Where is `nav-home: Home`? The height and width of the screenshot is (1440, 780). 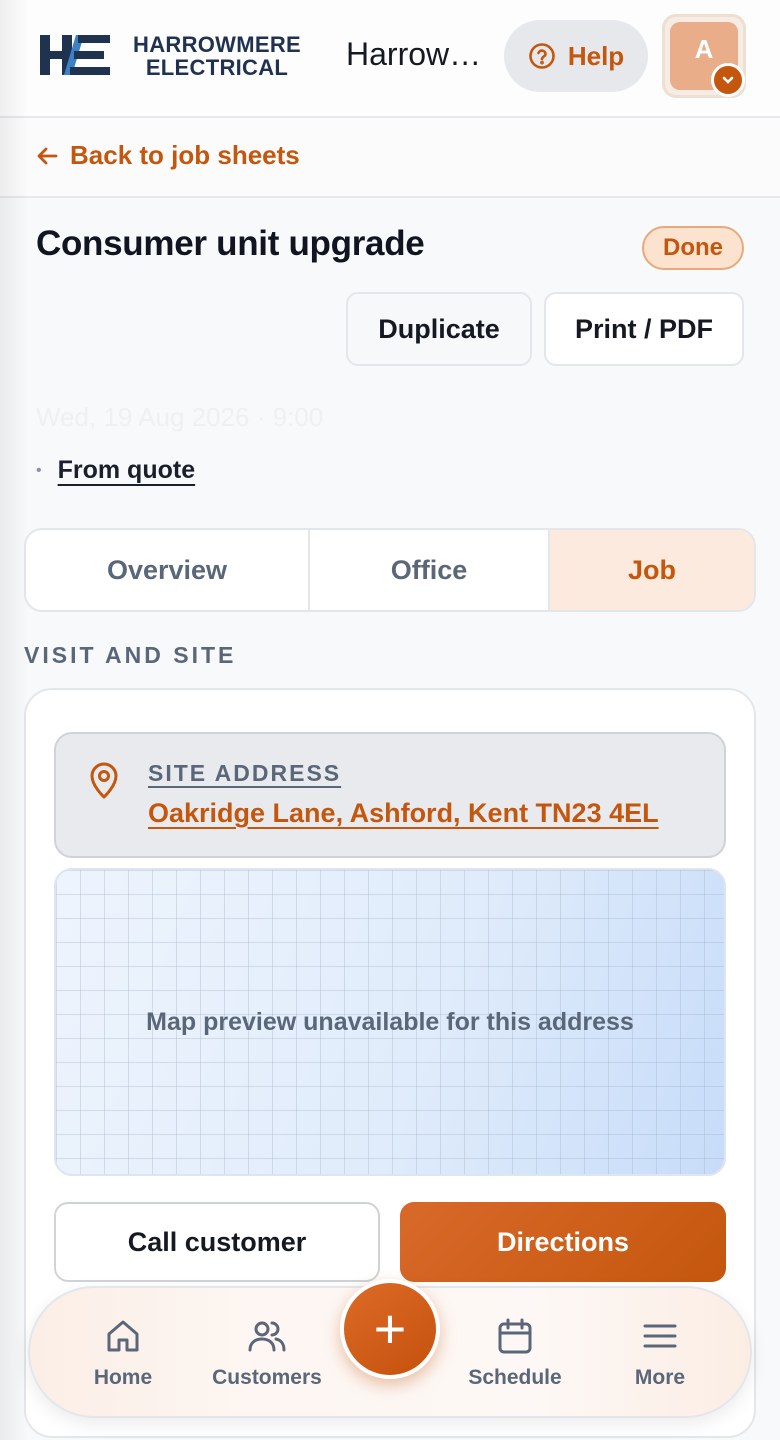 nav-home: Home is located at coordinates (123, 1353).